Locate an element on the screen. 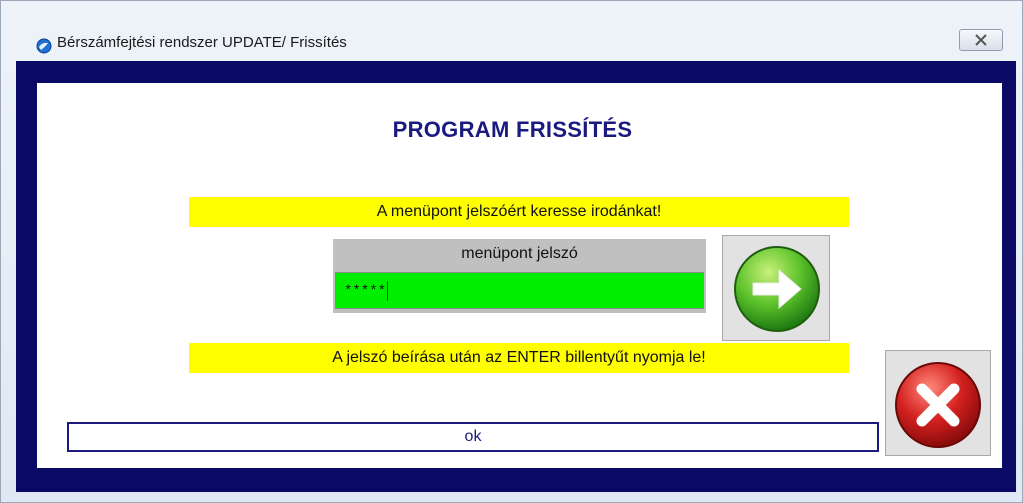 This screenshot has width=1023, height=503. notice-top: A menüpont jelszóért keresse irodánkat! is located at coordinates (519, 212).